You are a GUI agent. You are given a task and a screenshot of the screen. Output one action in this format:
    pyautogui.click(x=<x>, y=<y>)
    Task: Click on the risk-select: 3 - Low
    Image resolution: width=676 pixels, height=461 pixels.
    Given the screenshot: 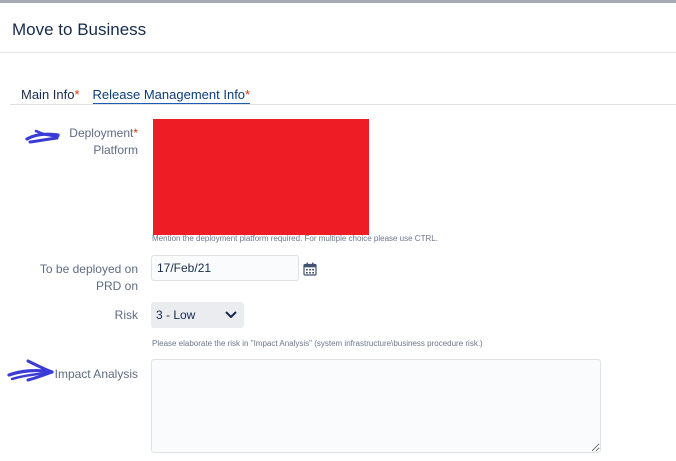 What is the action you would take?
    pyautogui.click(x=197, y=315)
    